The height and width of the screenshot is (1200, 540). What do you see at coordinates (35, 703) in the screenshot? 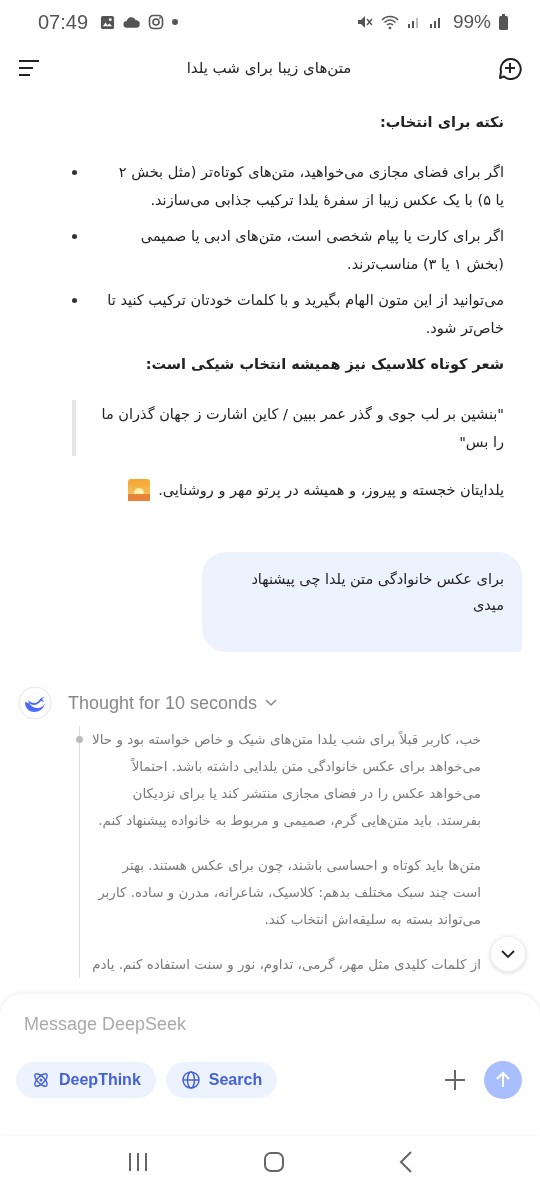
I see `whale-logo-icon` at bounding box center [35, 703].